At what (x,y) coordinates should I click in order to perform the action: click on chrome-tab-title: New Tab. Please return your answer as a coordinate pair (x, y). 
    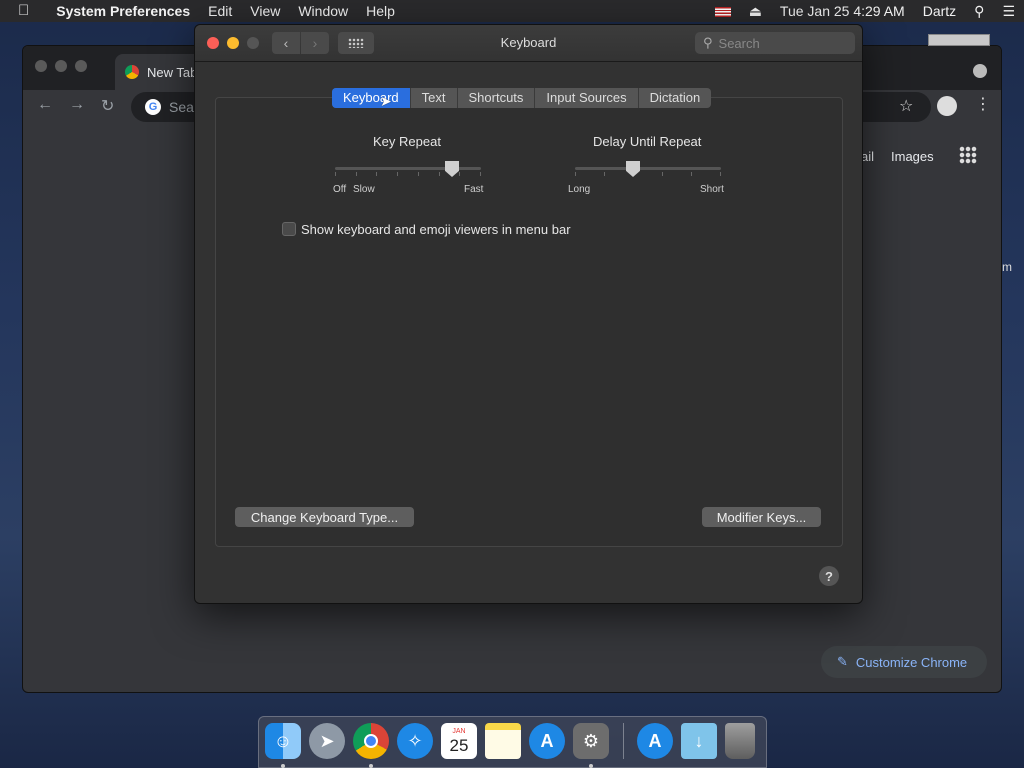
    Looking at the image, I should click on (172, 72).